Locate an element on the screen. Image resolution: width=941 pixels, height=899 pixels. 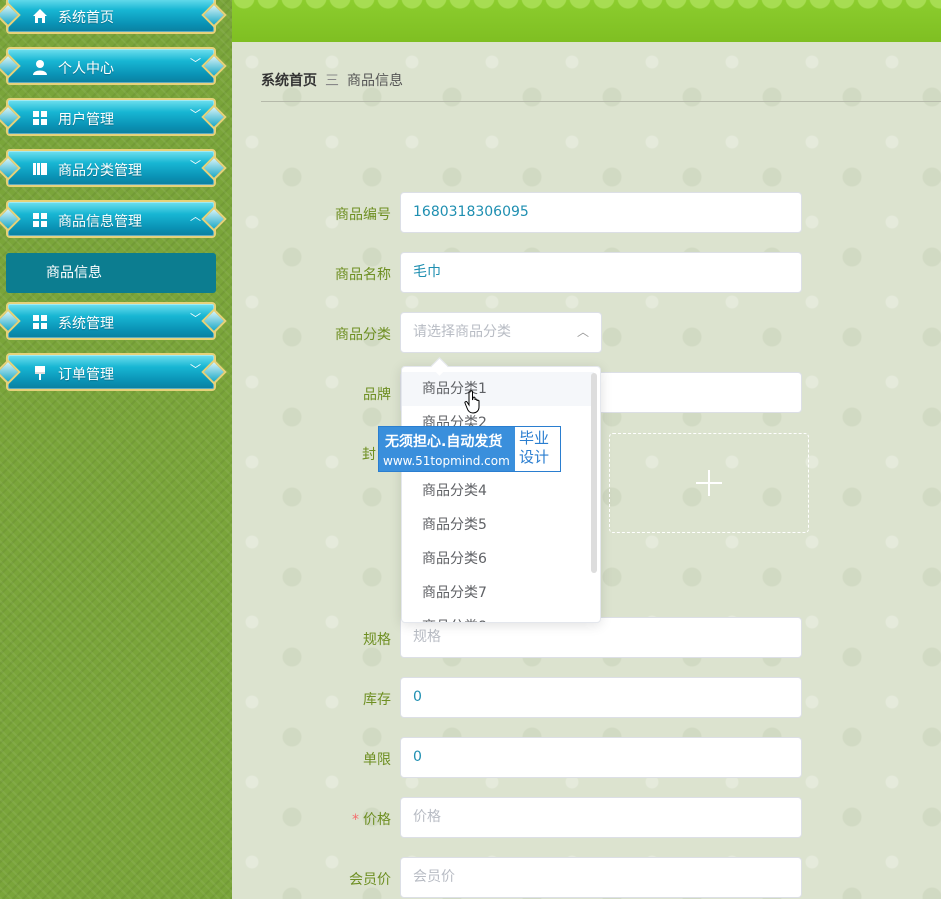
menu-item-category: 商品分类管理 ﹀ is located at coordinates (113, 168).